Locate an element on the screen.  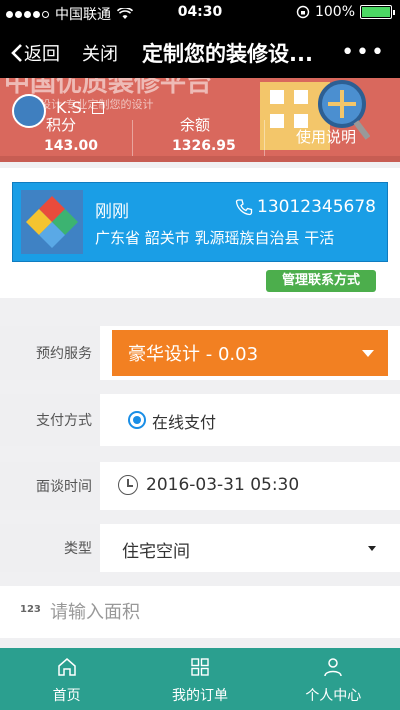
service-label: 预约服务 is located at coordinates (50, 353).